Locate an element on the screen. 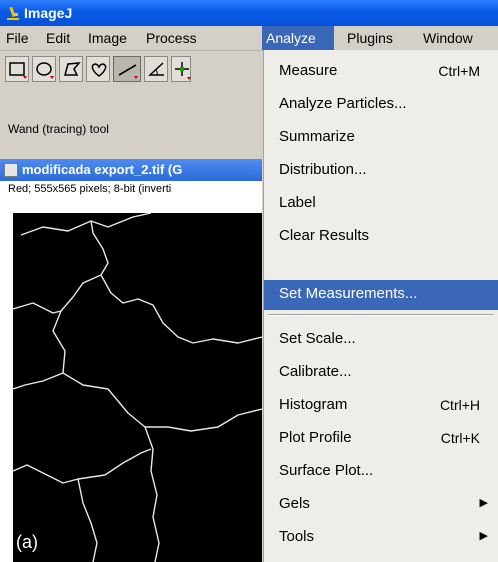  freehand-tool is located at coordinates (98, 69).